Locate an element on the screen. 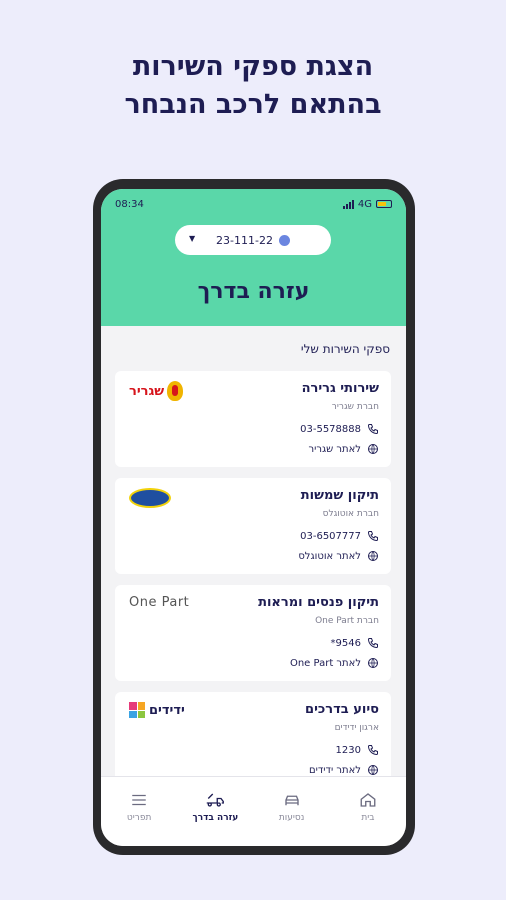  car-icon is located at coordinates (291, 800).